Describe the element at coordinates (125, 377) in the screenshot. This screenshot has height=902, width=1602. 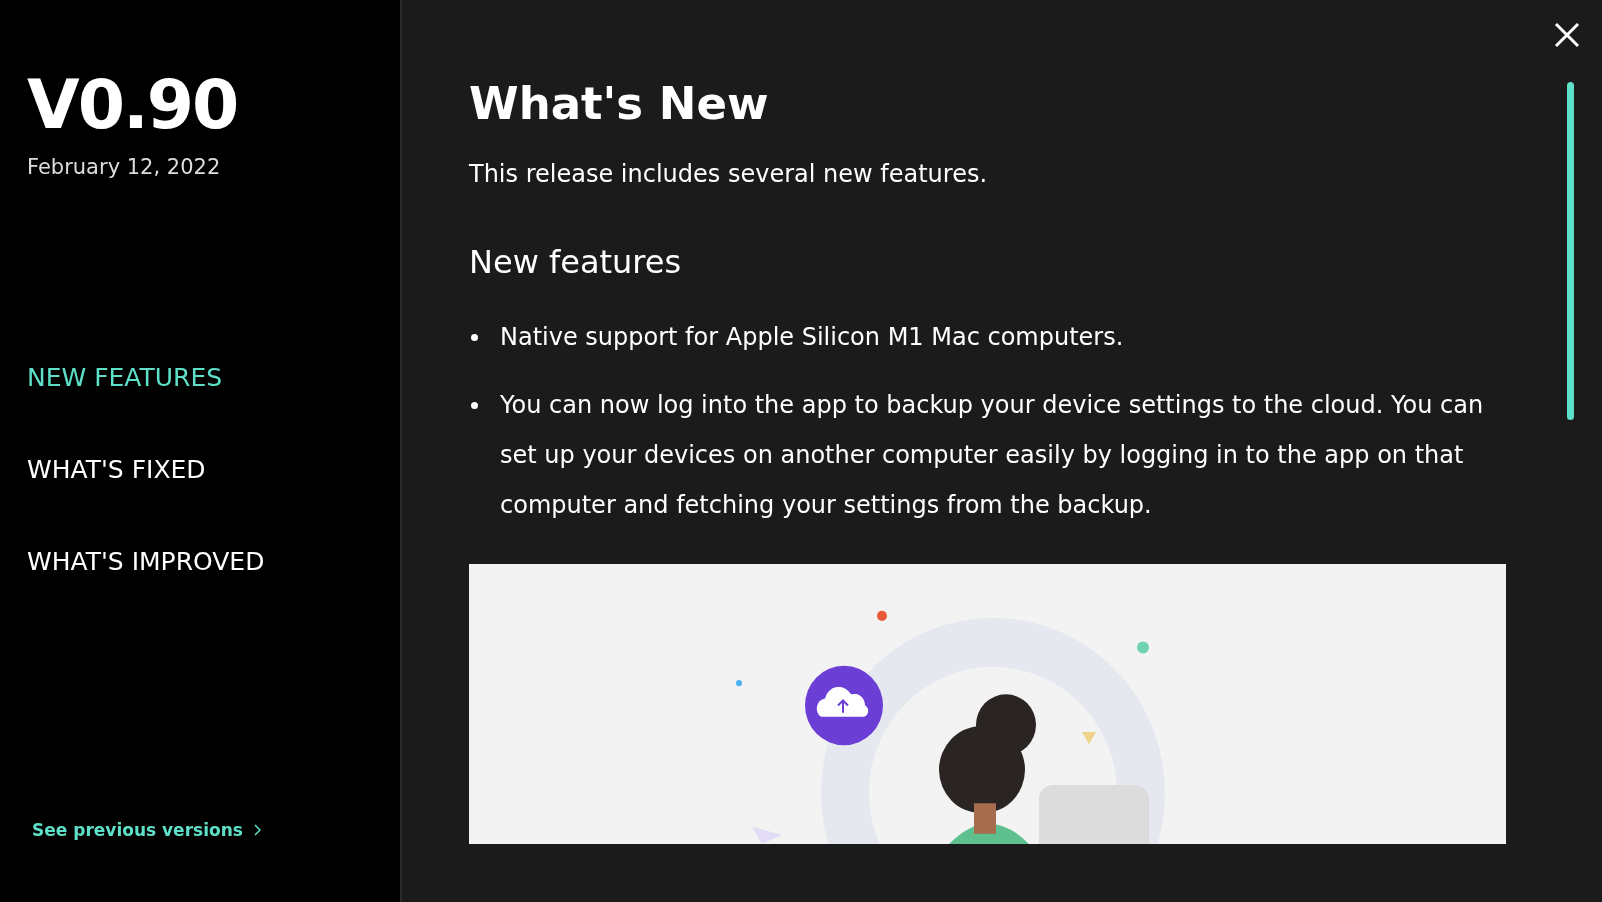
I see `section-nav-link: NEW FEATURES` at that location.